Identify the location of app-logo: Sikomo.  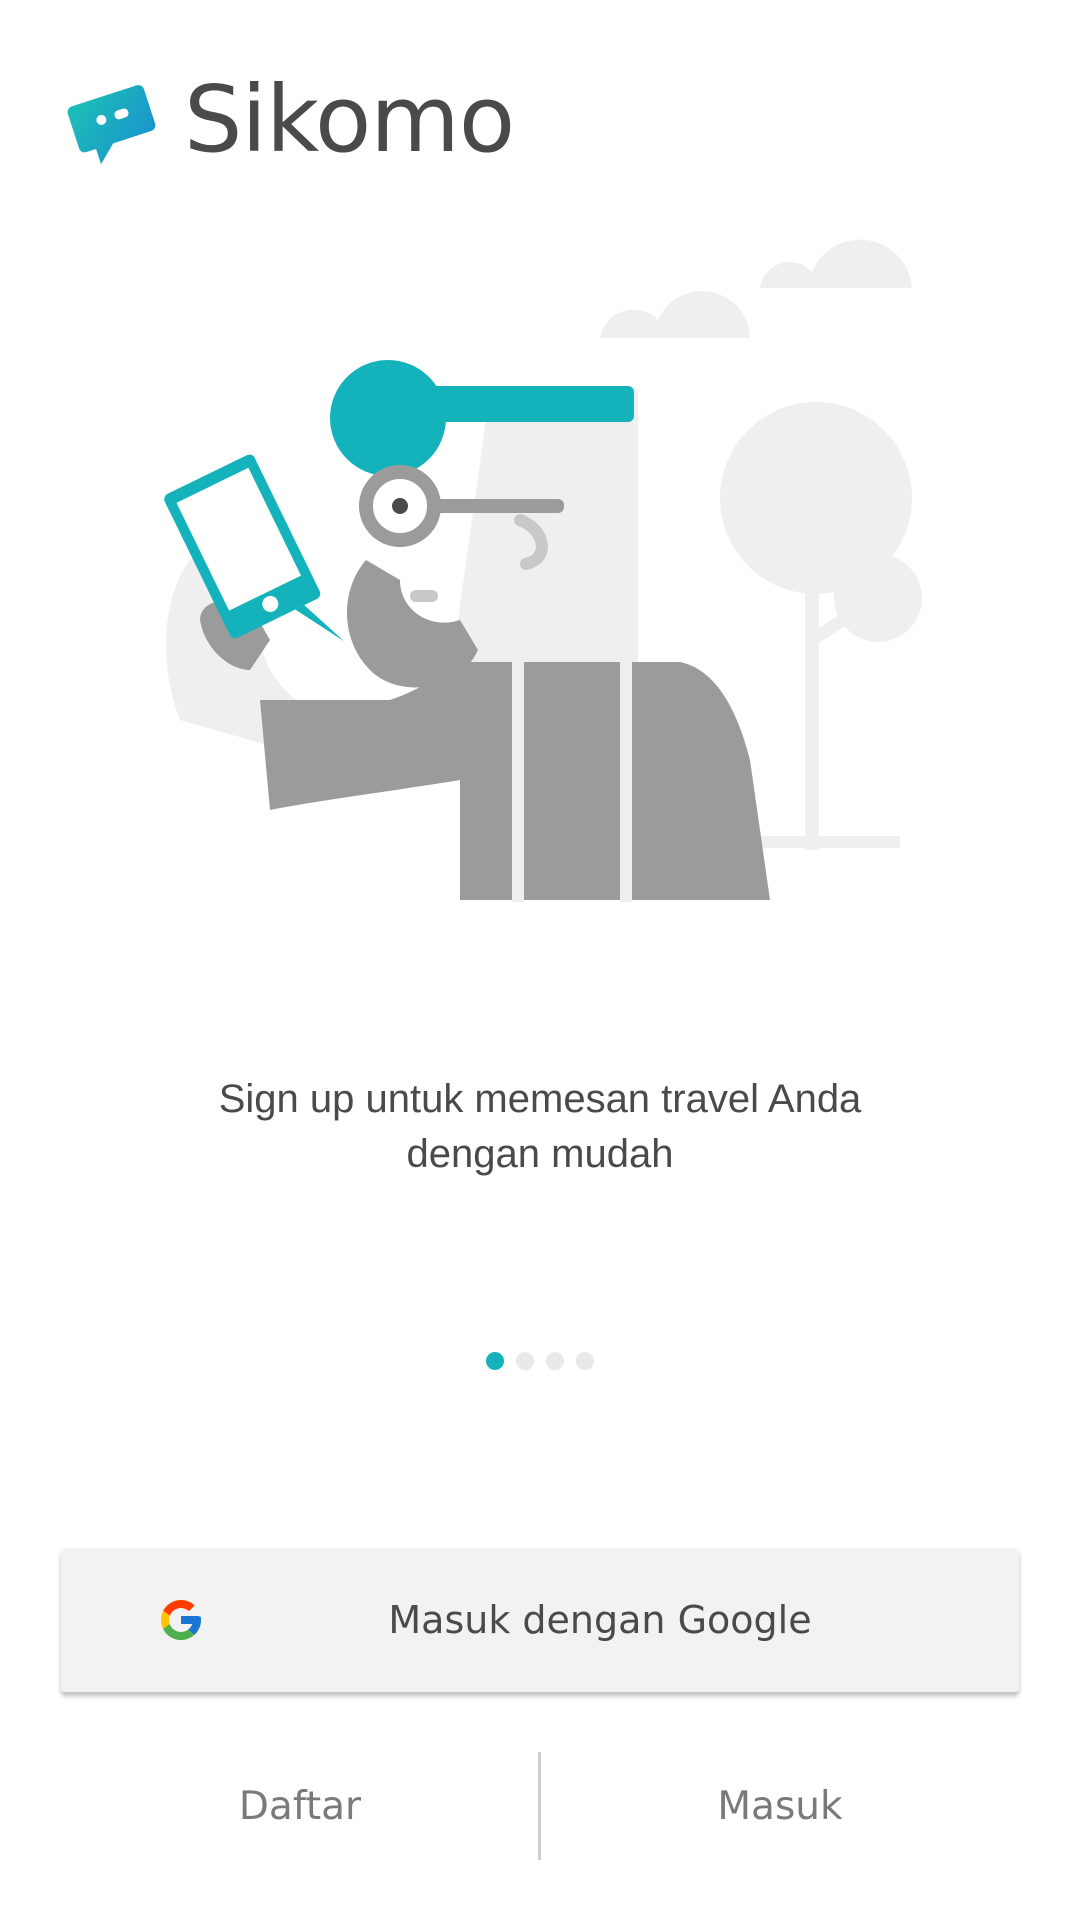
(290, 119).